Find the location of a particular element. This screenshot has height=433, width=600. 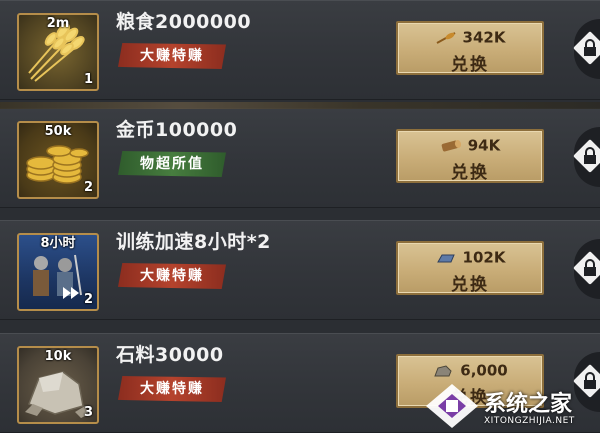

watermark-logo-icon is located at coordinates (452, 406).